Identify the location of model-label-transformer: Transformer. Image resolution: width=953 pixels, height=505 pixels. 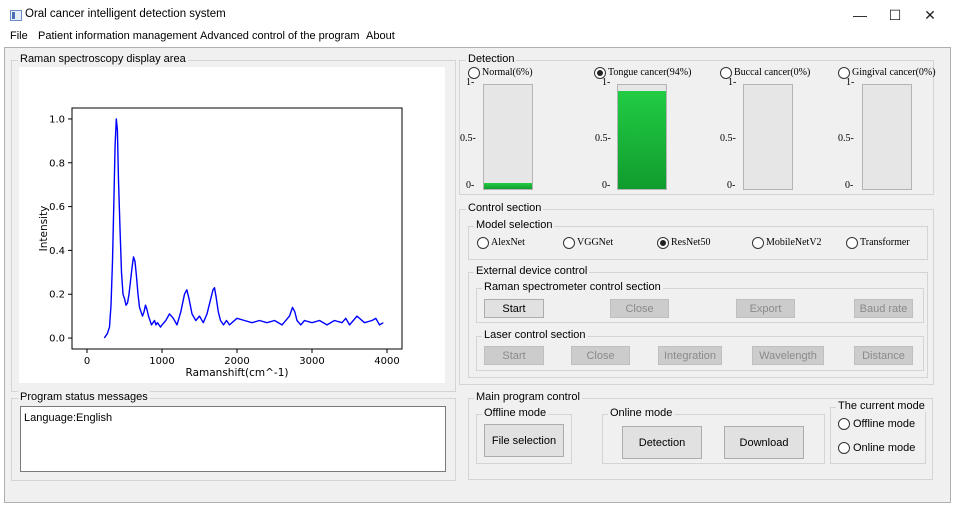
(885, 242).